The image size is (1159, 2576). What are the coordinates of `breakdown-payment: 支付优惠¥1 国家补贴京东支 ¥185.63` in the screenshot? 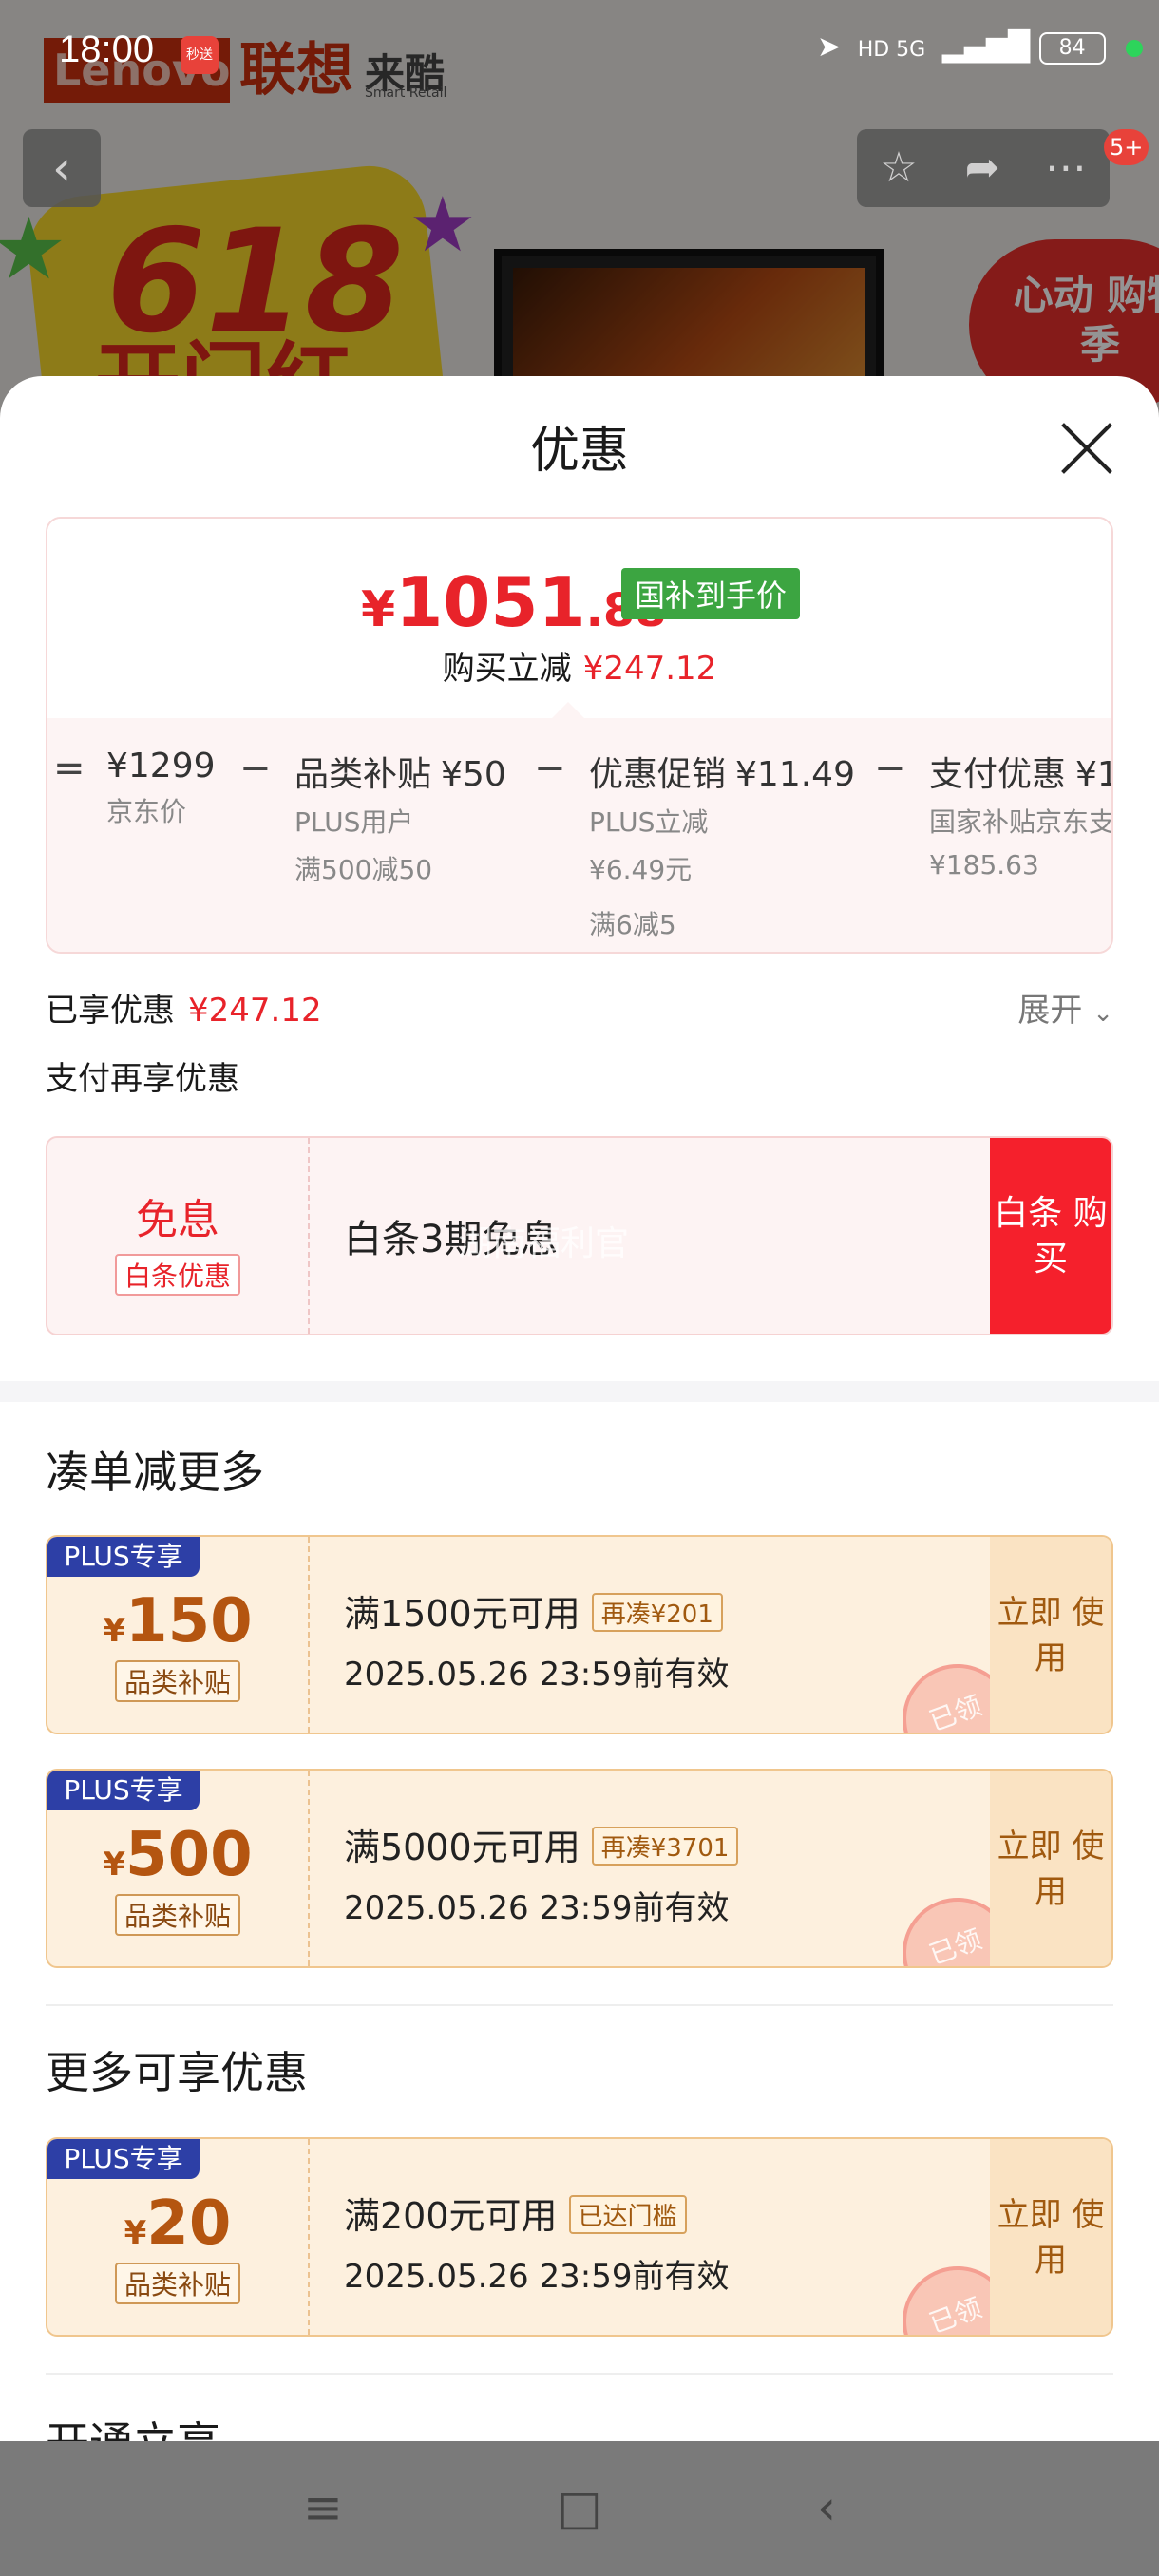 It's located at (1021, 814).